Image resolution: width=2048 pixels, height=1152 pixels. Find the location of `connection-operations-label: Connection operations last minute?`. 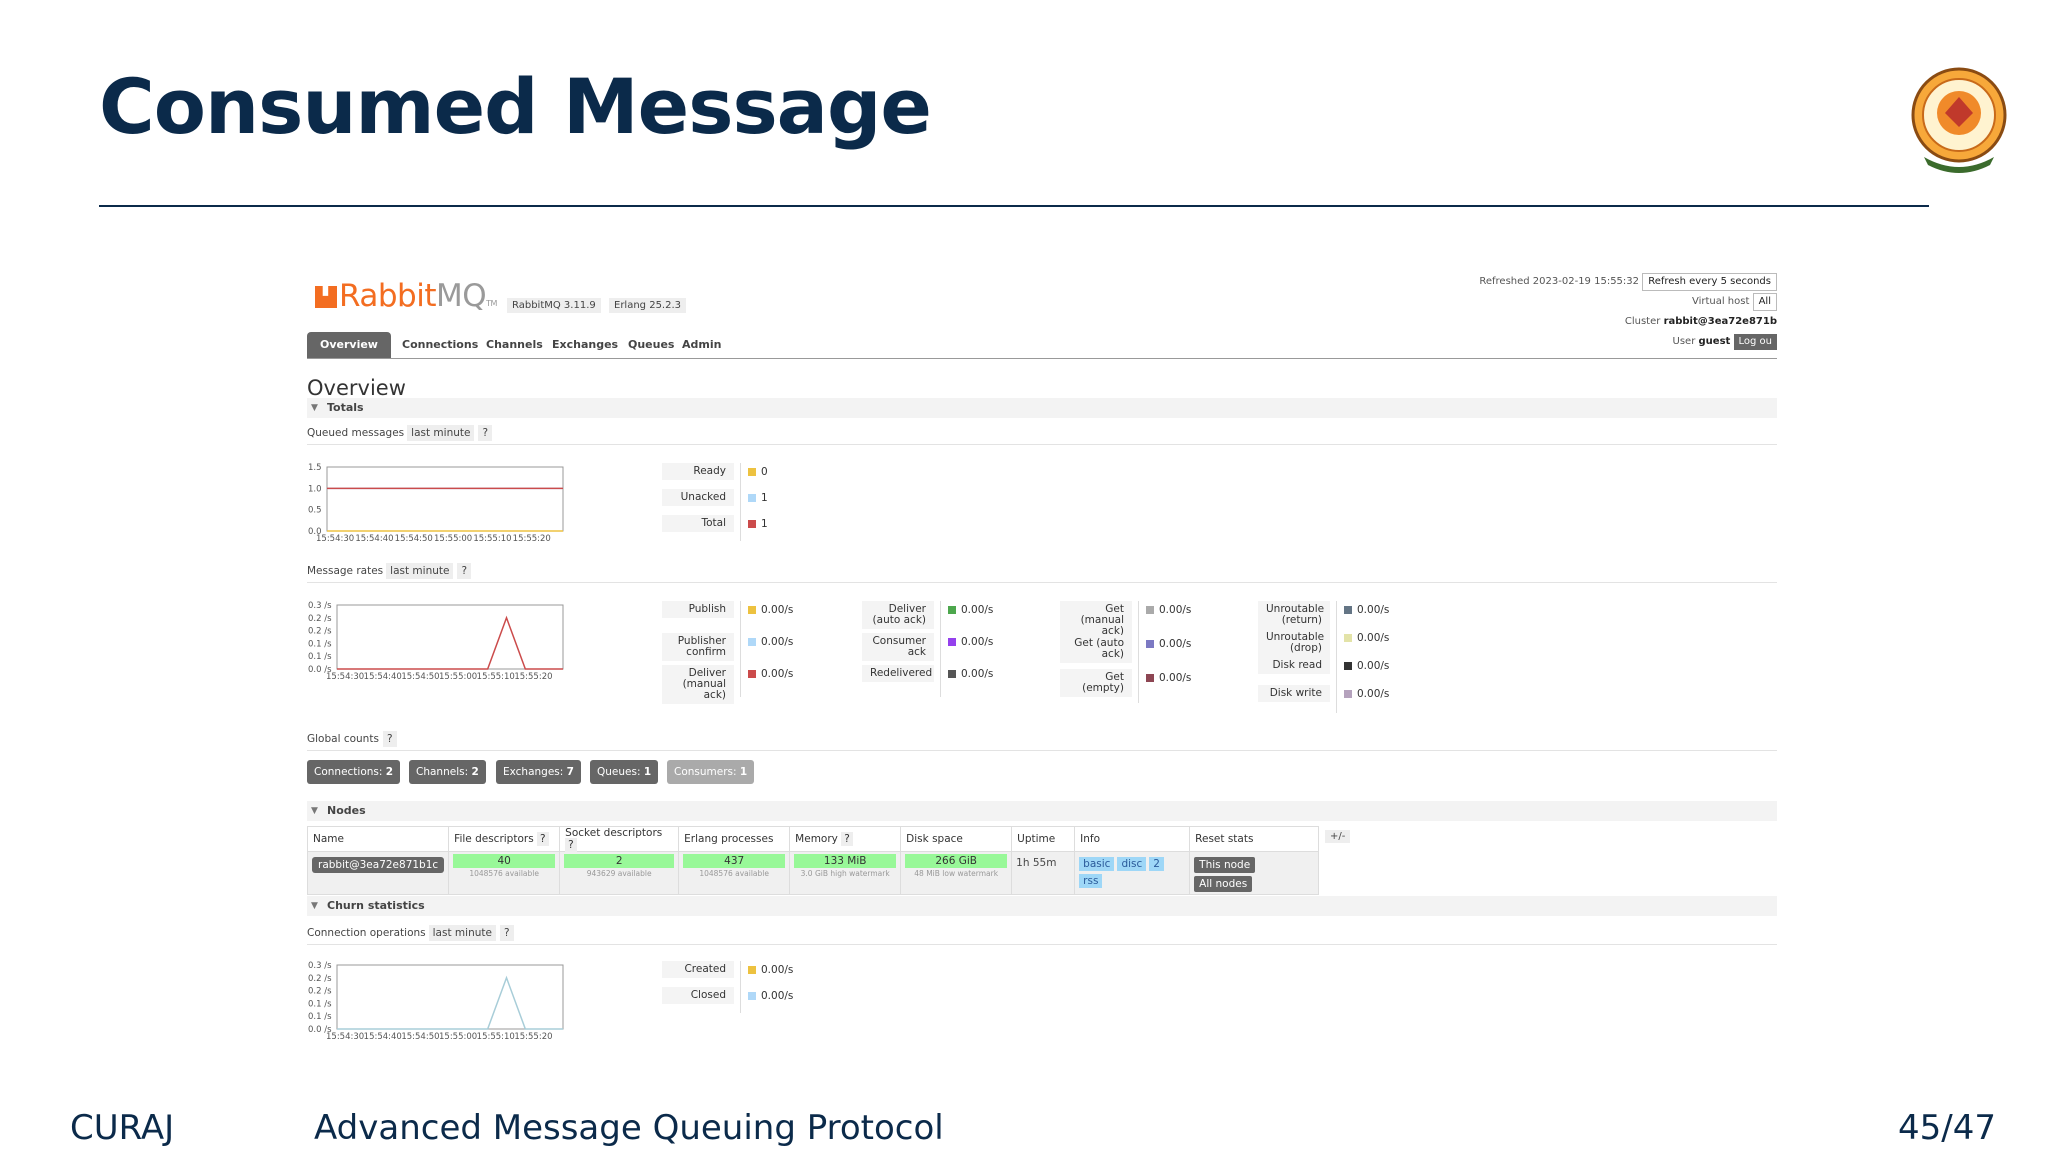

connection-operations-label: Connection operations last minute? is located at coordinates (410, 933).